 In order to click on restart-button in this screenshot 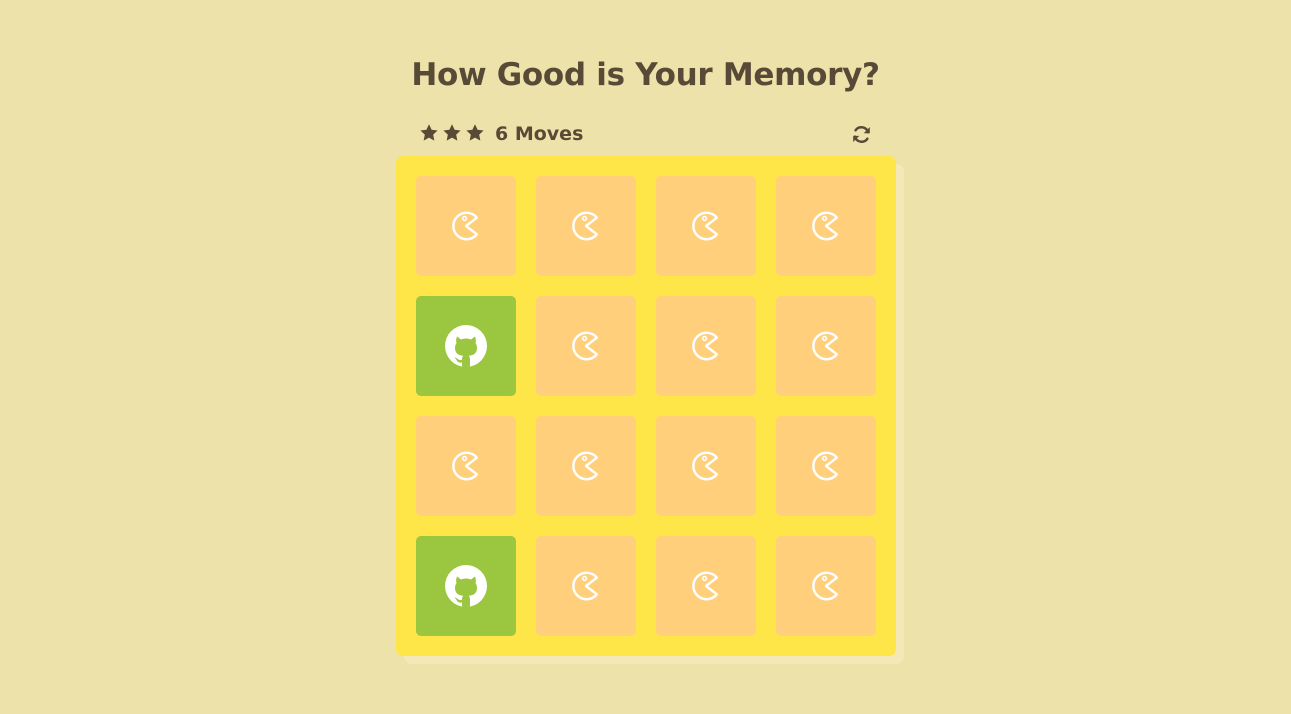, I will do `click(861, 134)`.